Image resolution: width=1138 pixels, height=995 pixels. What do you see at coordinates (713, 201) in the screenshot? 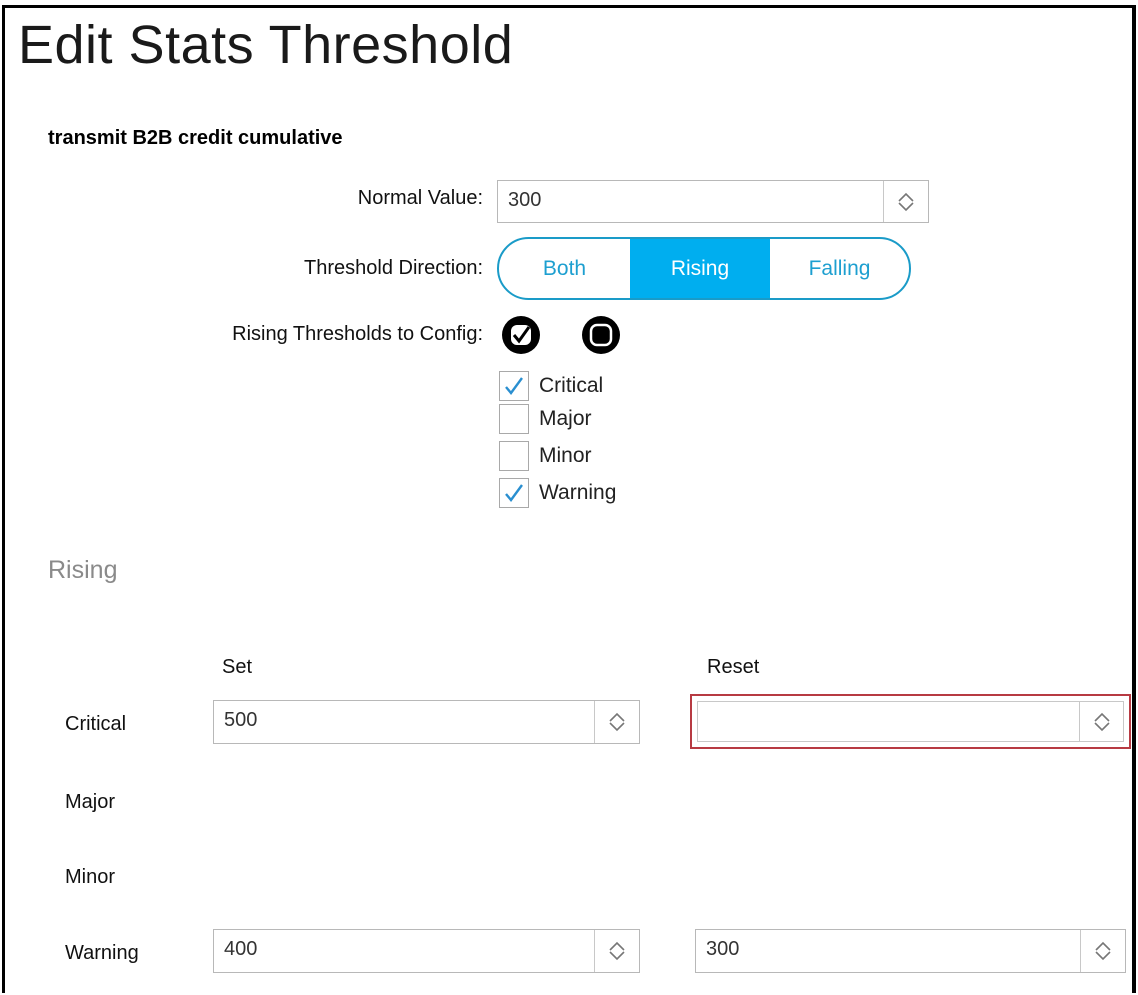
I see `normal-value-input: 300` at bounding box center [713, 201].